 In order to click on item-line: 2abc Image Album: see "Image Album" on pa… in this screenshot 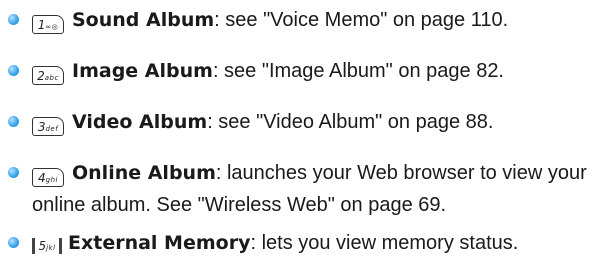, I will do `click(268, 71)`.